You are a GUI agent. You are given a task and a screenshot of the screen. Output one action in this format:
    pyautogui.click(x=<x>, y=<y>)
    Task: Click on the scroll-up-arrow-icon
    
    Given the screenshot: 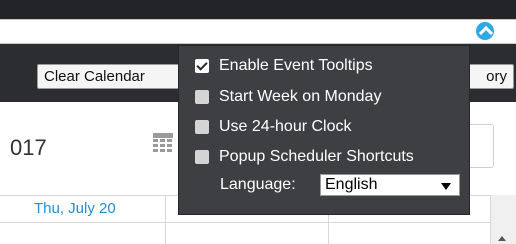 What is the action you would take?
    pyautogui.click(x=502, y=238)
    